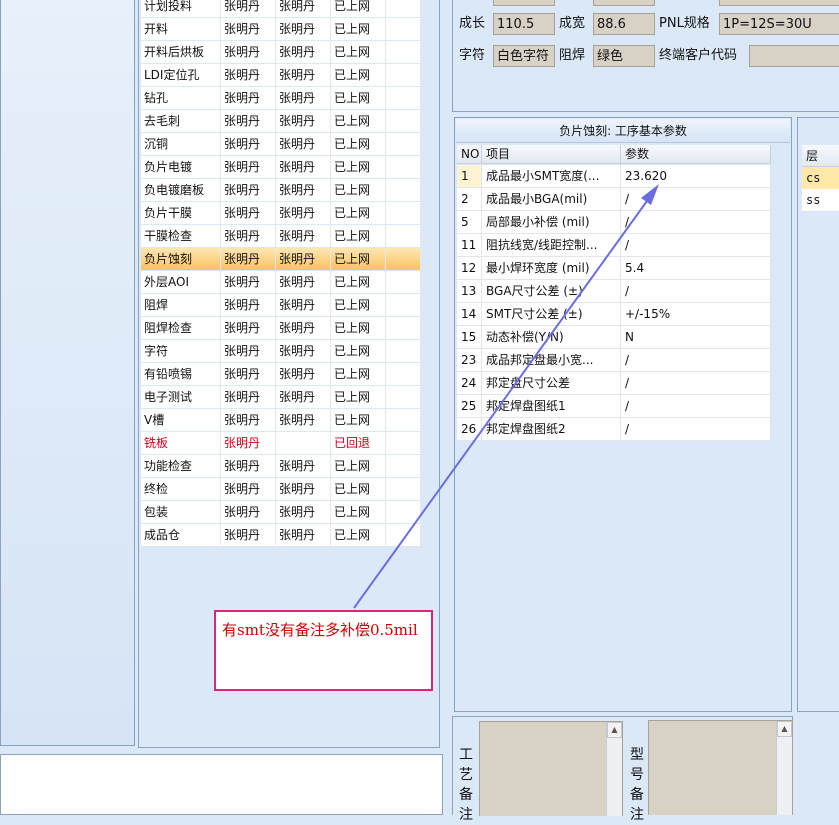 Image resolution: width=839 pixels, height=825 pixels. What do you see at coordinates (472, 55) in the screenshot?
I see `character-label: 字符` at bounding box center [472, 55].